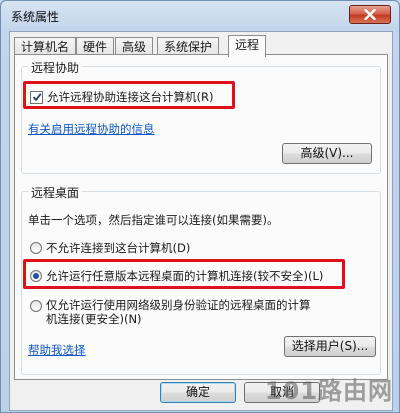 The image size is (400, 413). What do you see at coordinates (57, 350) in the screenshot?
I see `help-me-choose-link: 帮助我选择` at bounding box center [57, 350].